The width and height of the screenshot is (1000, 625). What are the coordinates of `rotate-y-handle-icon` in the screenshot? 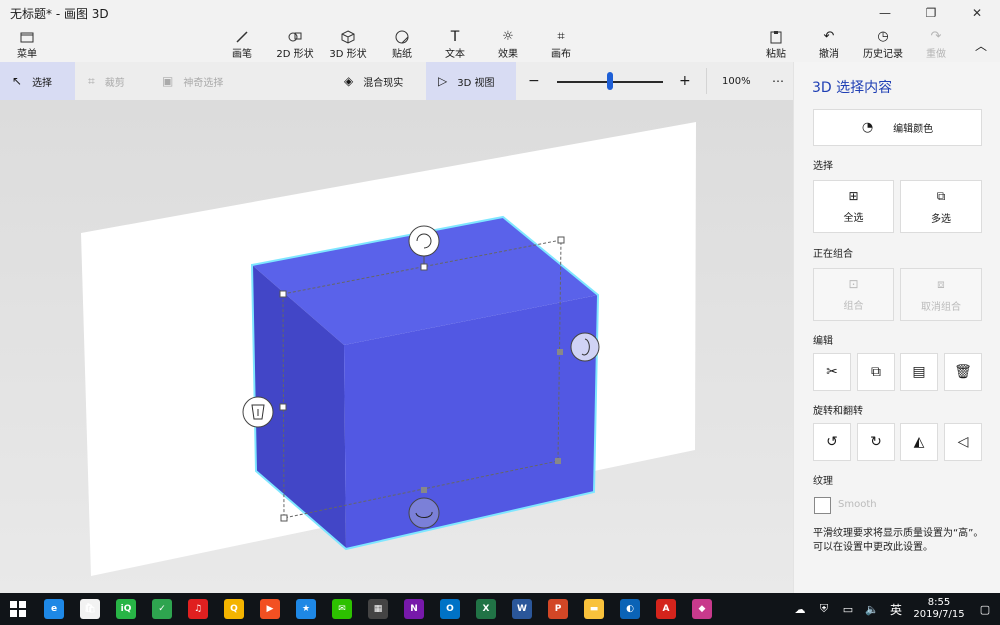 It's located at (585, 347).